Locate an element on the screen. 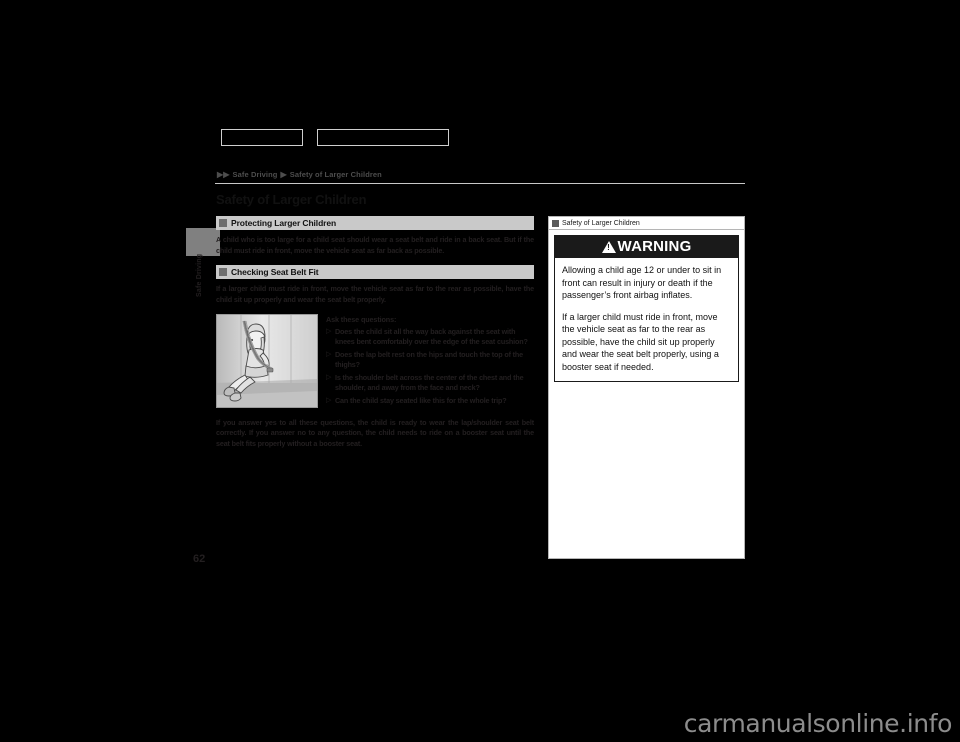 Image resolution: width=960 pixels, height=742 pixels. top-box-right is located at coordinates (383, 137).